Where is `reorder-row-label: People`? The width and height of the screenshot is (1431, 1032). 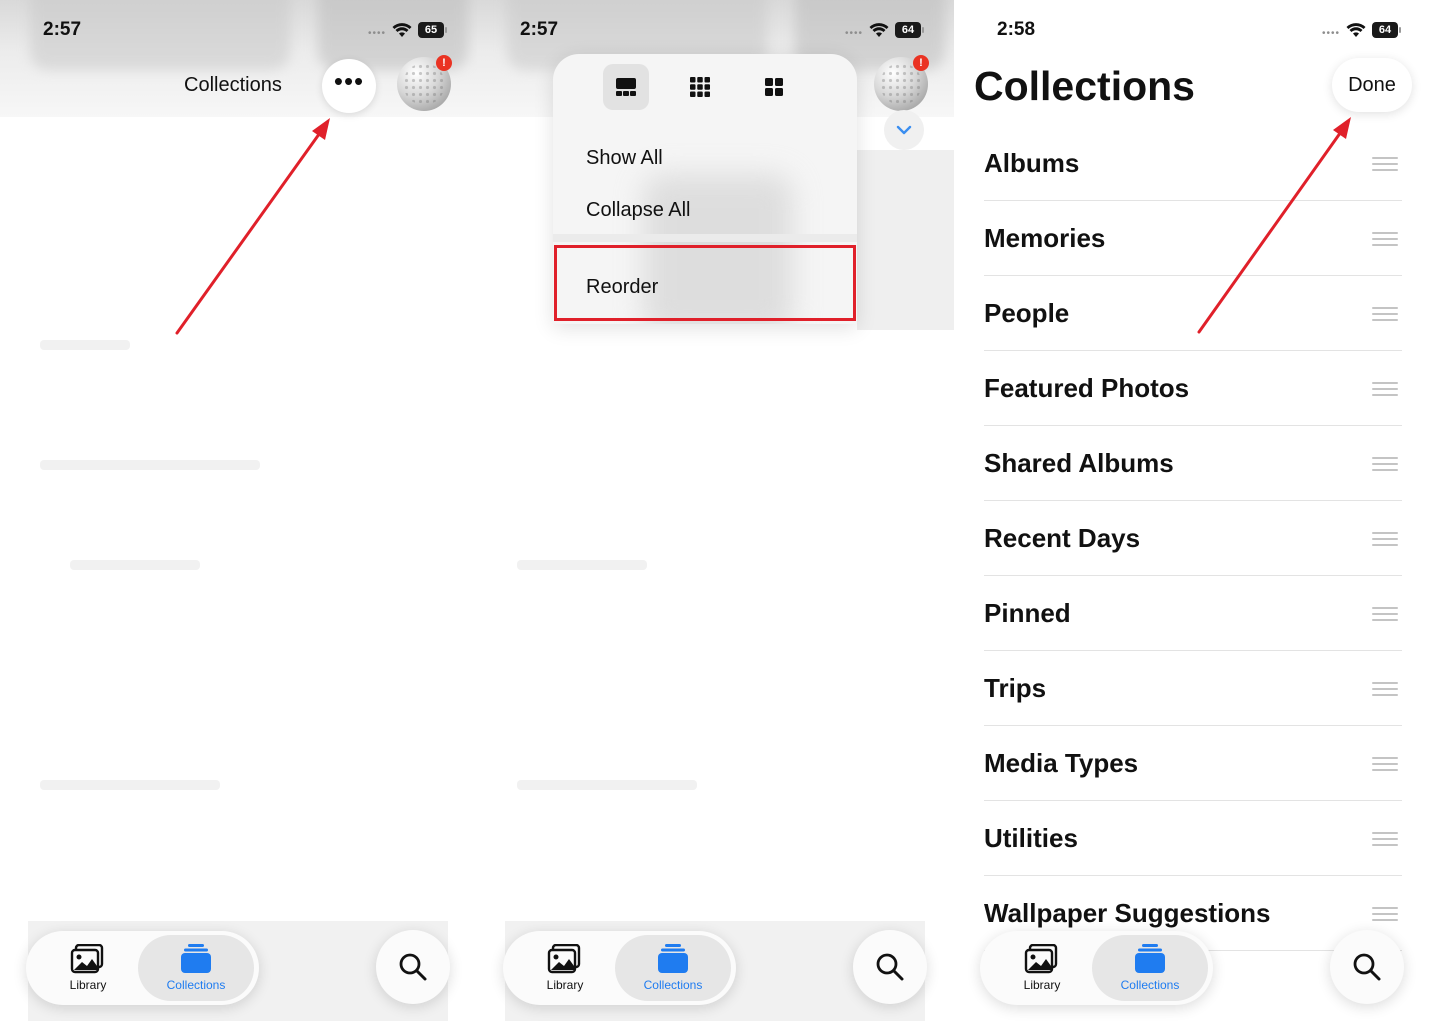
reorder-row-label: People is located at coordinates (1027, 313).